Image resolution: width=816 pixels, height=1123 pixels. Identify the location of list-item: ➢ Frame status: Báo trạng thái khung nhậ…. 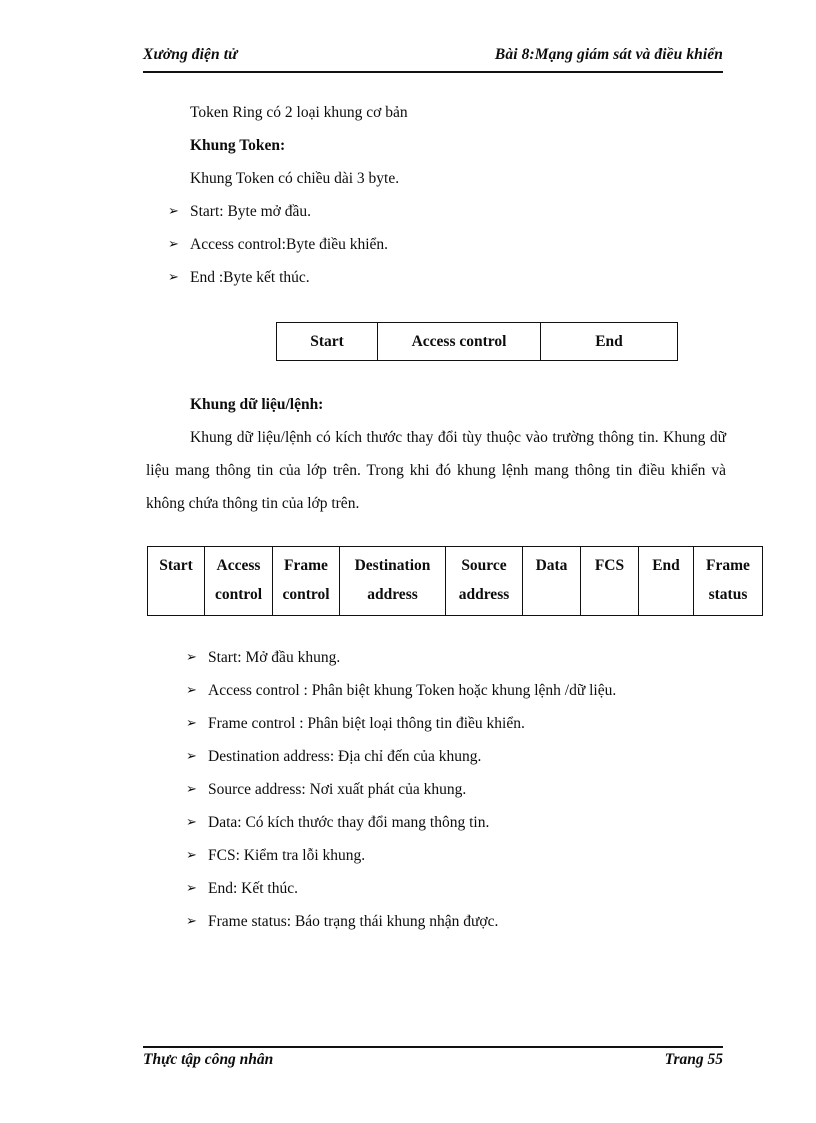
(436, 921).